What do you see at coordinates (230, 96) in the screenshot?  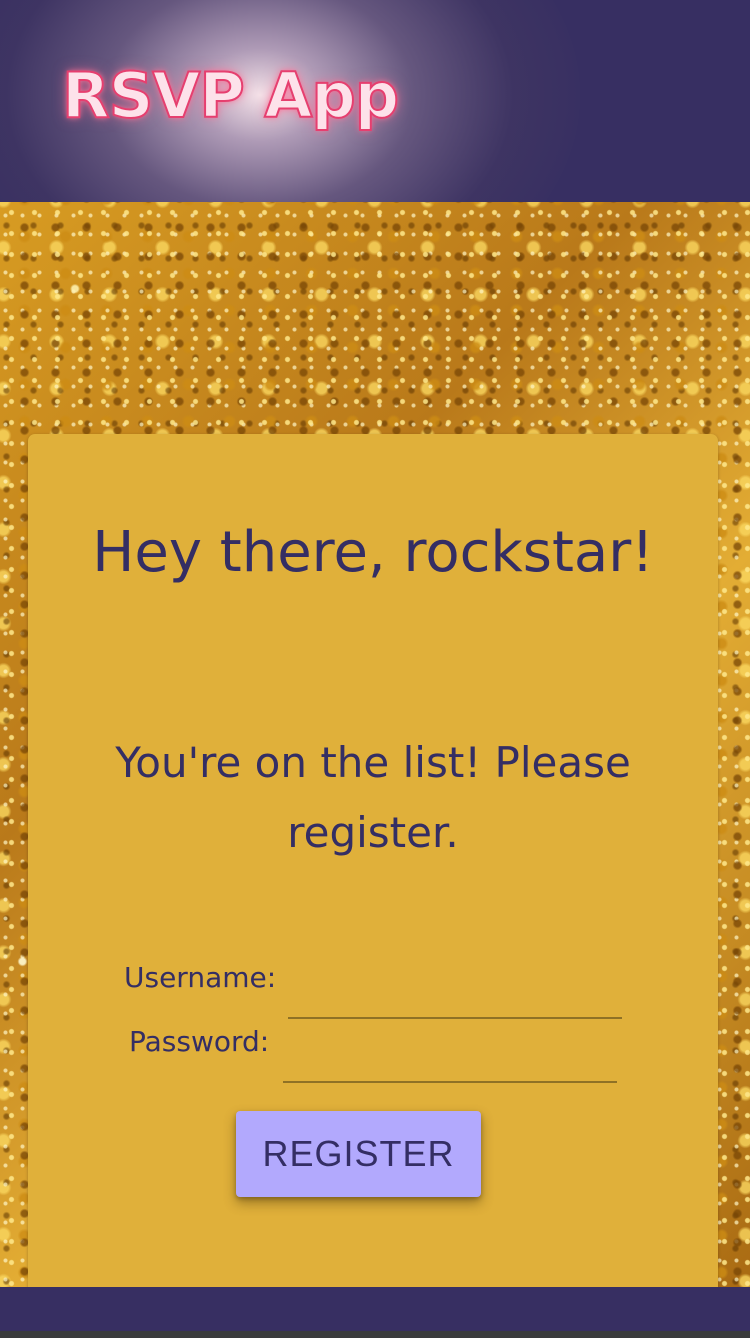 I see `app-logo: RSVP App` at bounding box center [230, 96].